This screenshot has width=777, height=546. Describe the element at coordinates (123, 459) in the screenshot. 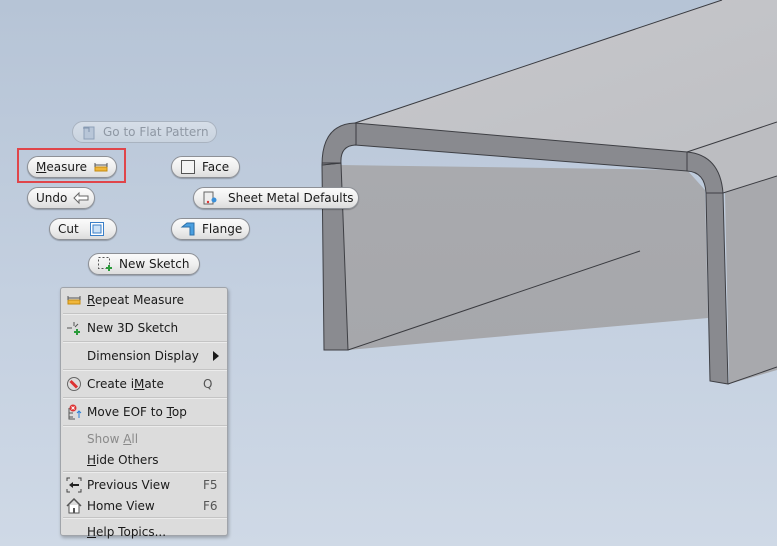

I see `menu-item-label: Hide Others` at that location.